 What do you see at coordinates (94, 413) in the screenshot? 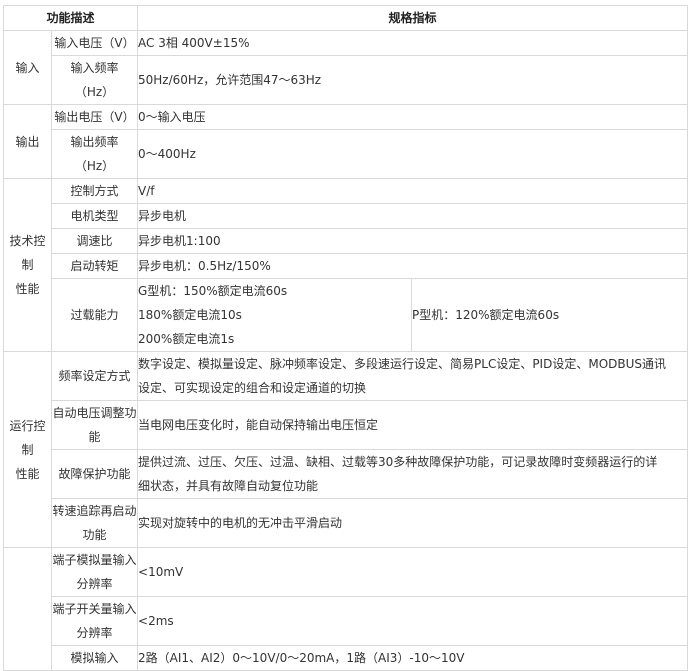
I see `feature-avr-line1: 自动电压调整功` at bounding box center [94, 413].